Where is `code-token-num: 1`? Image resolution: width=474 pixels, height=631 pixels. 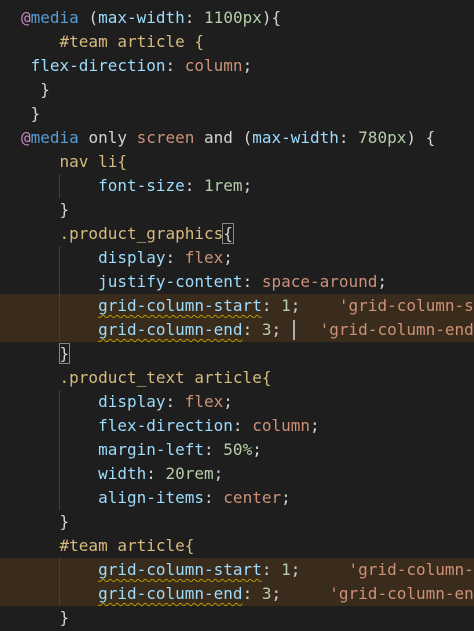 code-token-num: 1 is located at coordinates (286, 305).